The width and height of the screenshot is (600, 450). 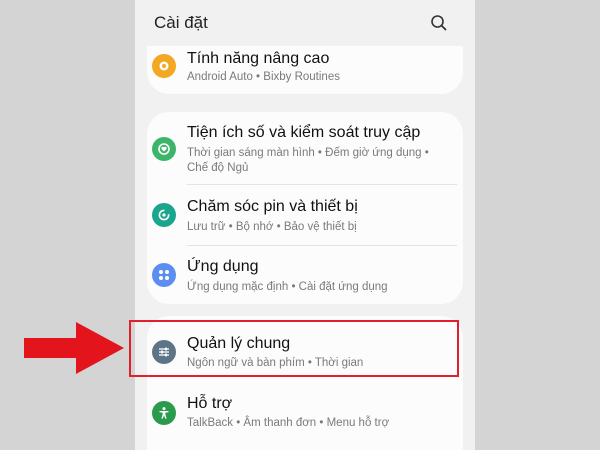 I want to click on item-title: Hỗ trợ, so click(x=210, y=403).